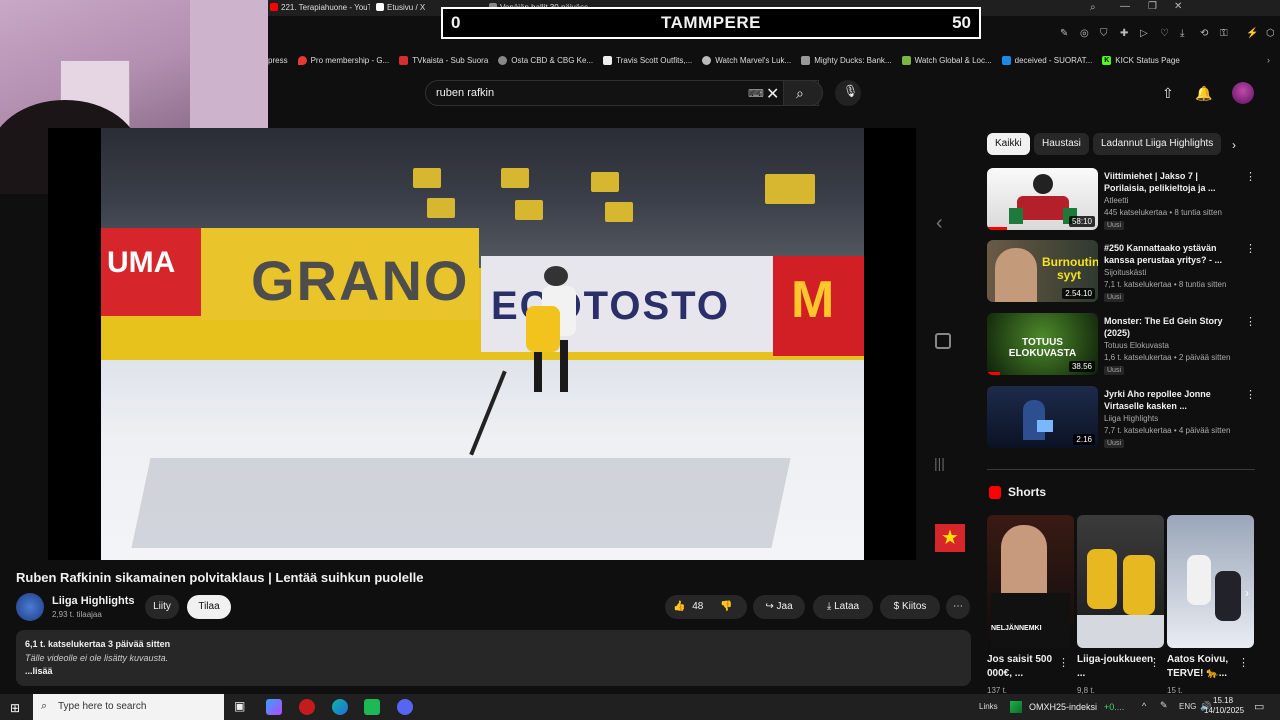  I want to click on history-icon: ⟲, so click(1204, 33).